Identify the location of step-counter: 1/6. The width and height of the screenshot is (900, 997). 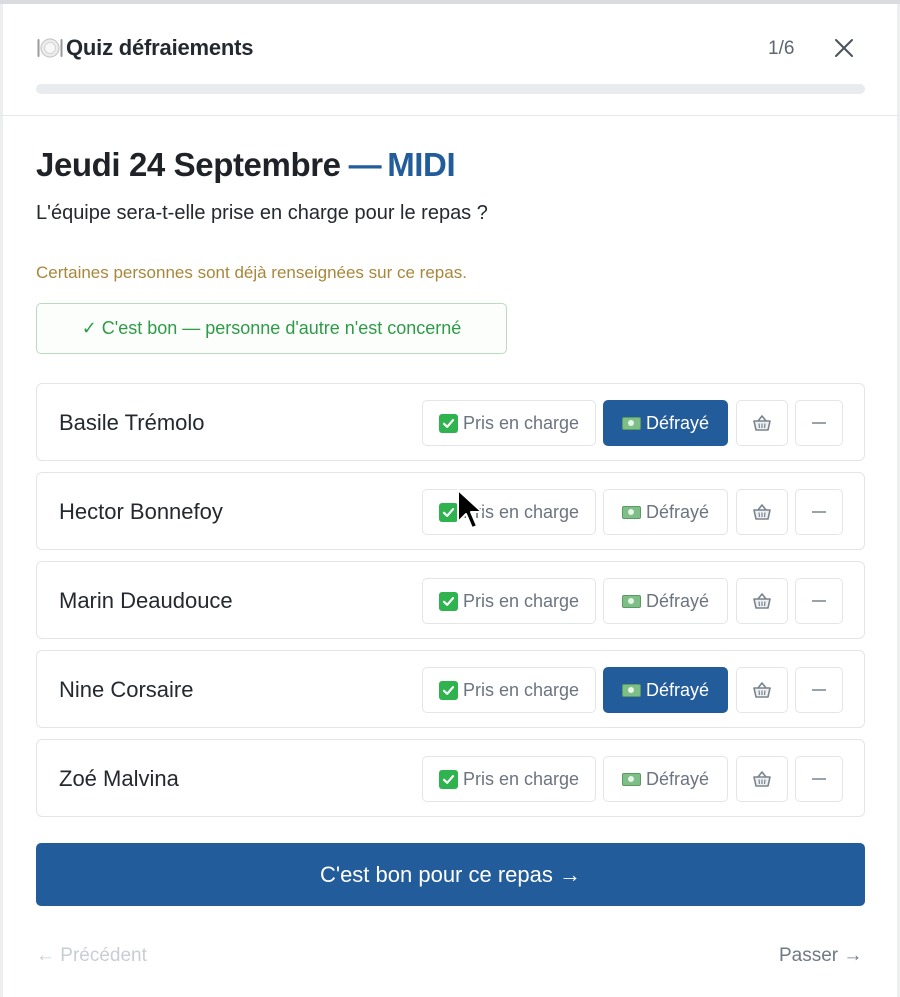
(781, 48).